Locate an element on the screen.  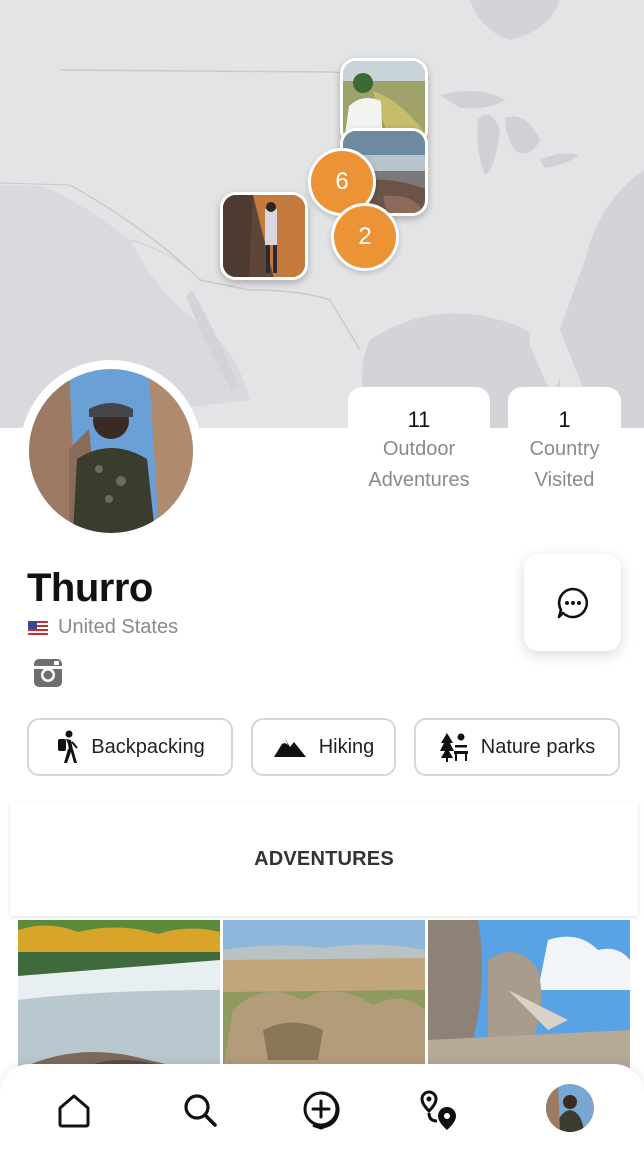
profile-photo is located at coordinates (111, 451).